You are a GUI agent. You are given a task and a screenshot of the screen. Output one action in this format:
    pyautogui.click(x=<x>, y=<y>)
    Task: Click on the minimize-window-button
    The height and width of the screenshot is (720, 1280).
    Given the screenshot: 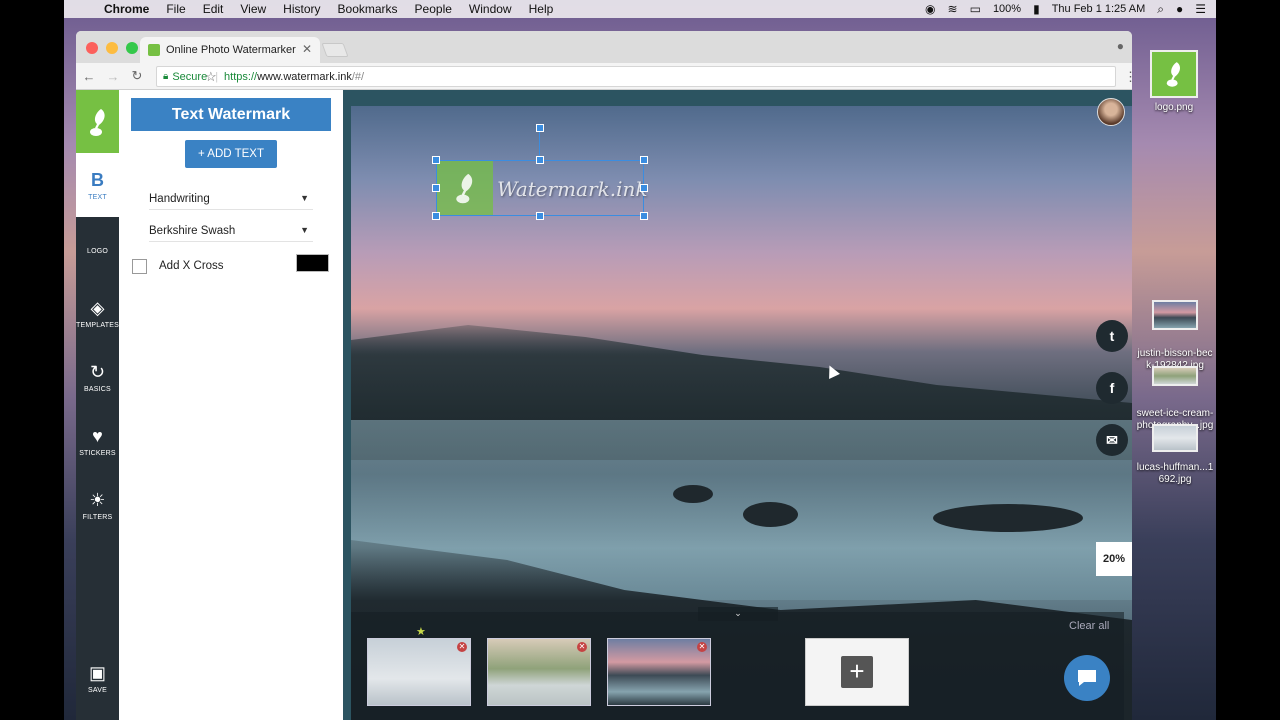 What is the action you would take?
    pyautogui.click(x=112, y=48)
    